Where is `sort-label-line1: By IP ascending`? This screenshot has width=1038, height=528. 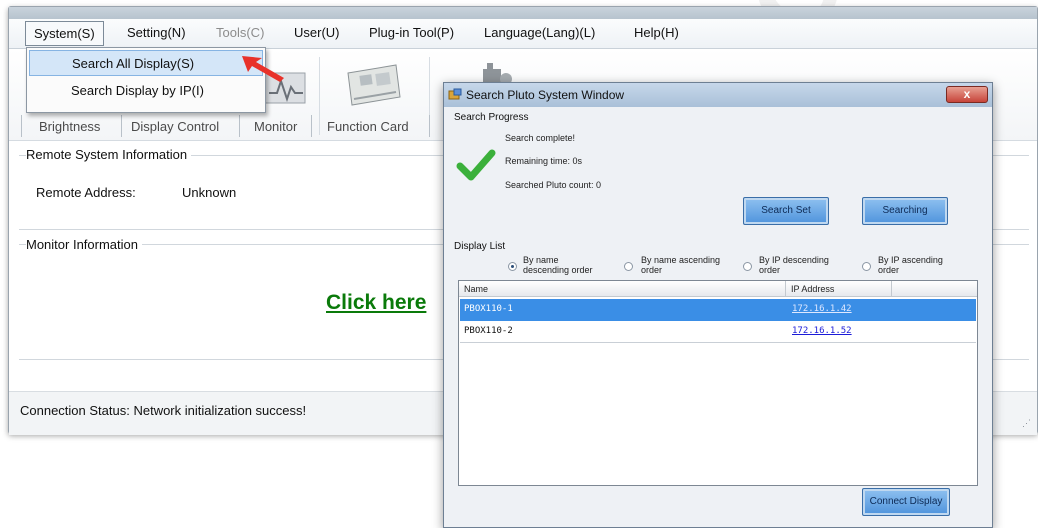
sort-label-line1: By IP ascending is located at coordinates (910, 260).